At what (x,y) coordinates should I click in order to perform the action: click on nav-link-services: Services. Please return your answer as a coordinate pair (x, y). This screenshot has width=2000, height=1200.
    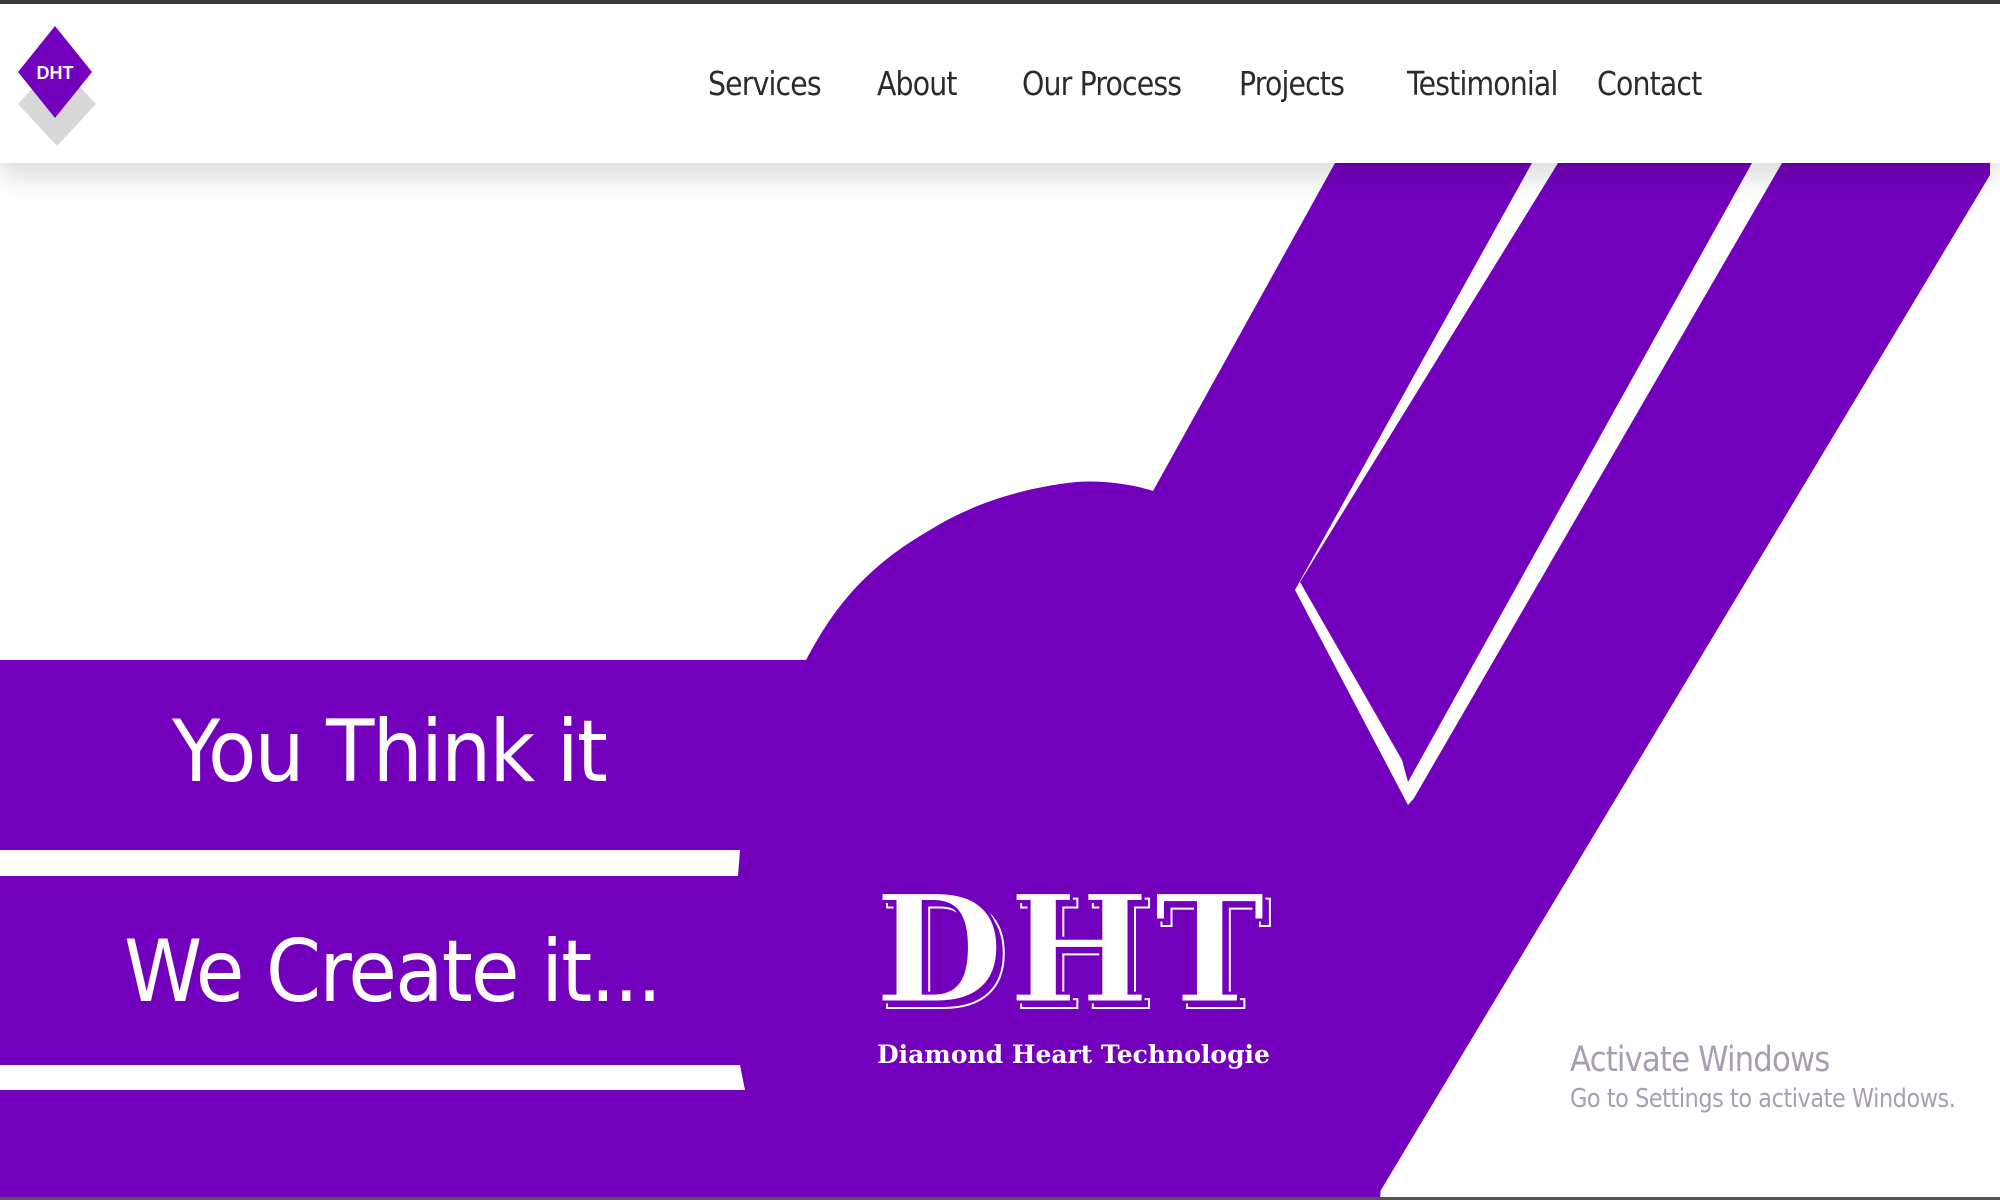
    Looking at the image, I should click on (765, 83).